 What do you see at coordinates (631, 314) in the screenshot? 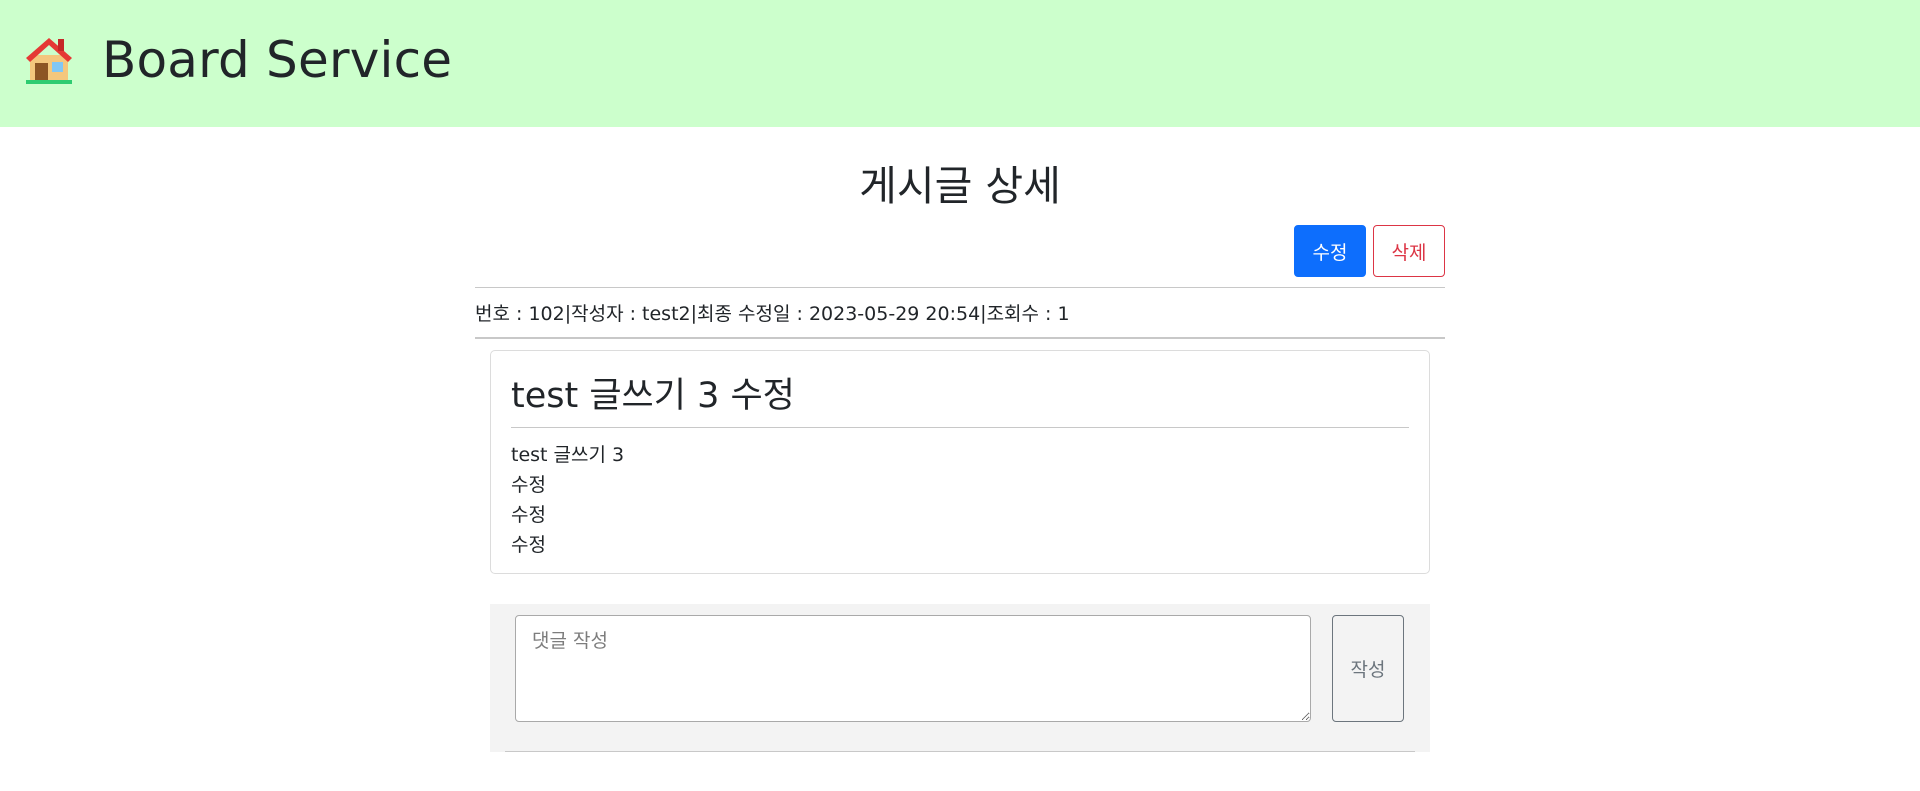
I see `post-author: 작성자 : test2` at bounding box center [631, 314].